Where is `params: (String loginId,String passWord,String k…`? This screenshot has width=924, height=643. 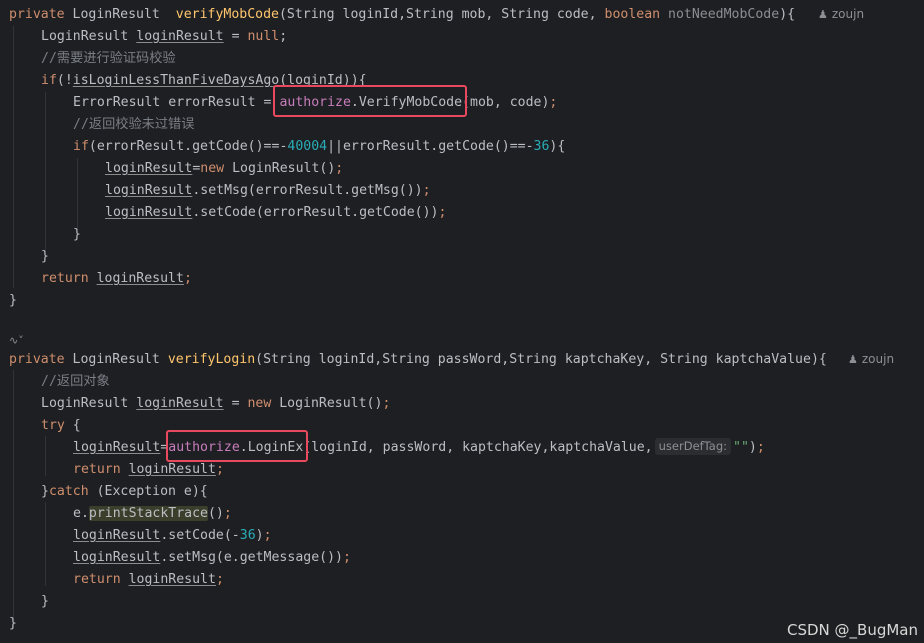
params: (String loginId,String passWord,String k… is located at coordinates (541, 359).